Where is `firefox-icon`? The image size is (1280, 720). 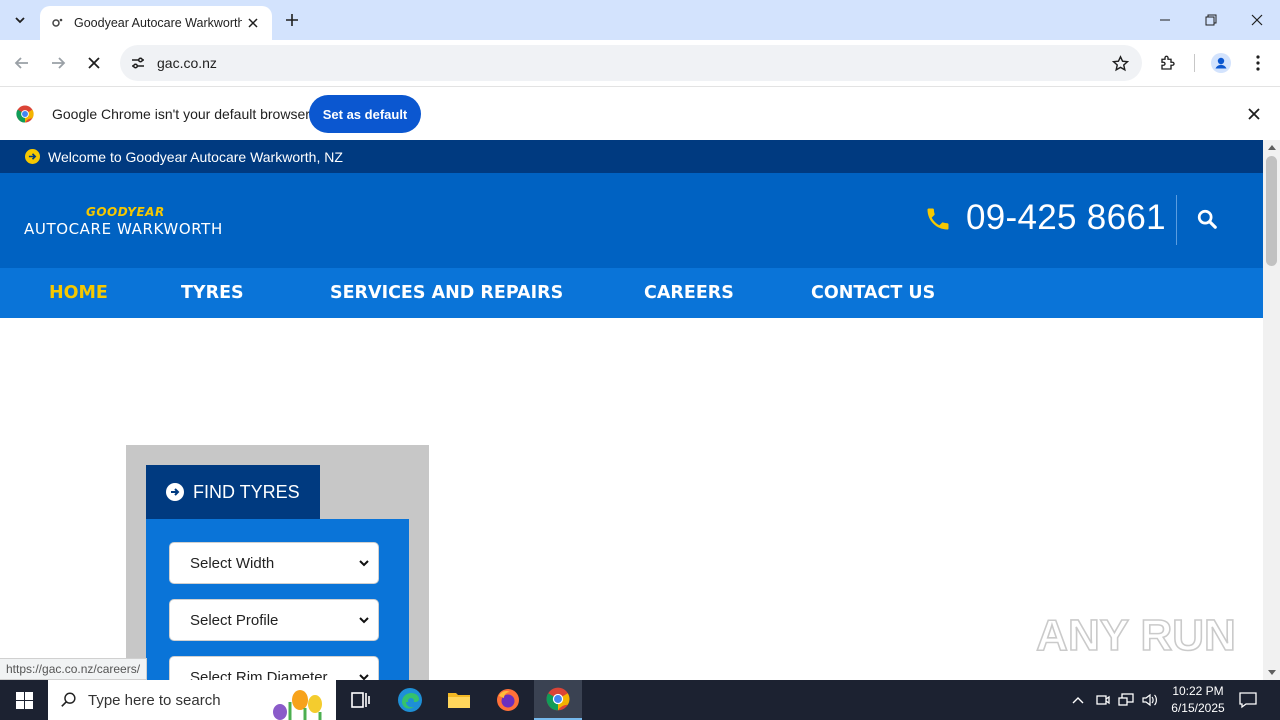 firefox-icon is located at coordinates (508, 700).